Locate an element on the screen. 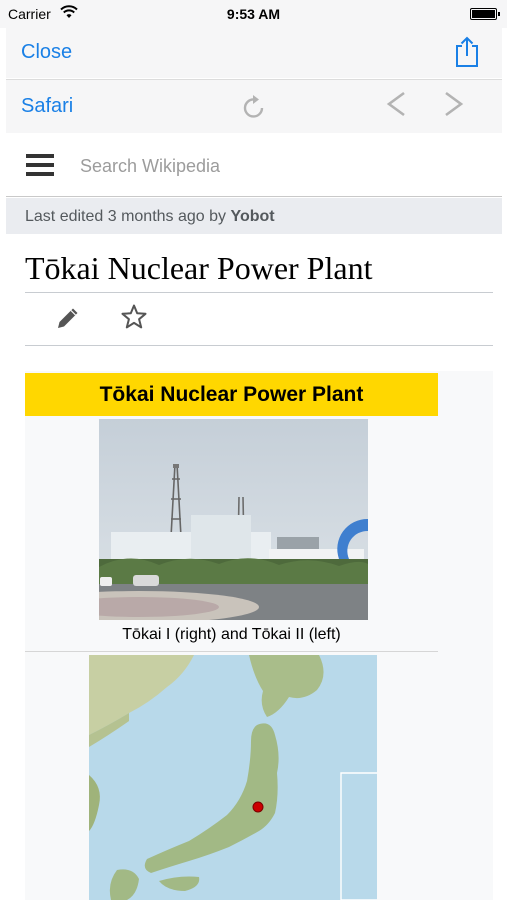 The image size is (507, 900). actions-divider is located at coordinates (259, 345).